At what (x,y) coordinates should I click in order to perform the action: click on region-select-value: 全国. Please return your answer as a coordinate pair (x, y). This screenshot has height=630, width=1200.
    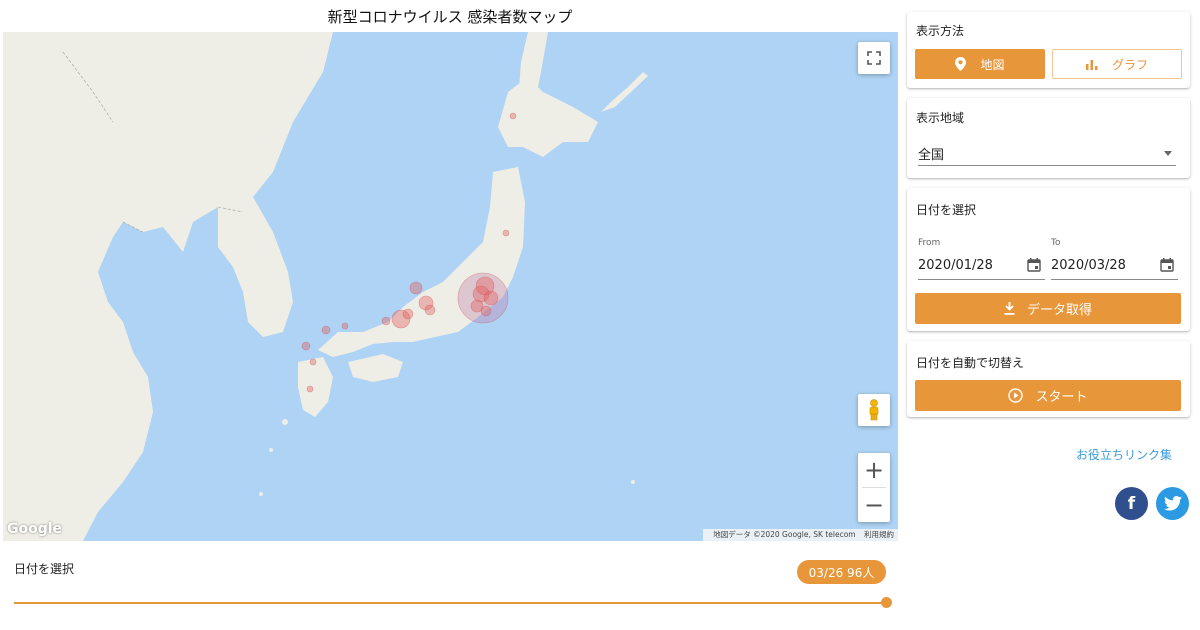
    Looking at the image, I should click on (931, 155).